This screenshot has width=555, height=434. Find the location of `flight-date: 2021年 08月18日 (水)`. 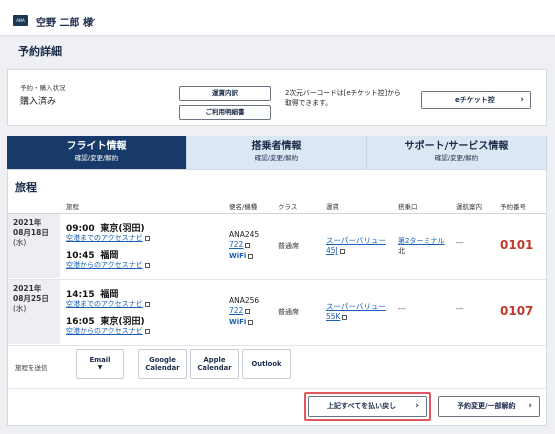

flight-date: 2021年 08月18日 (水) is located at coordinates (34, 246).